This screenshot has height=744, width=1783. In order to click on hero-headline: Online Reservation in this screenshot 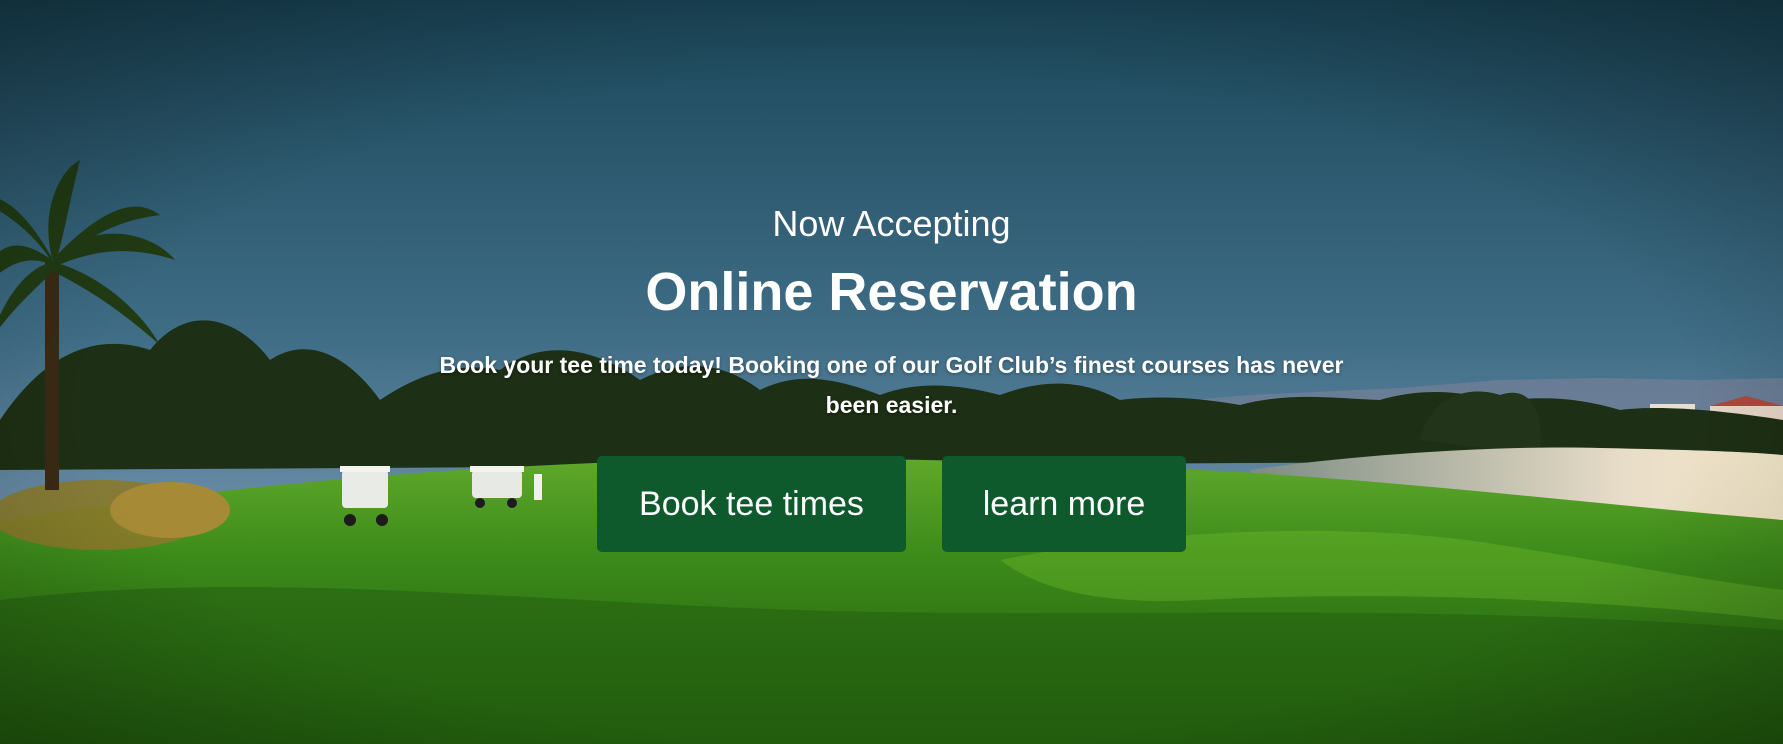, I will do `click(891, 292)`.